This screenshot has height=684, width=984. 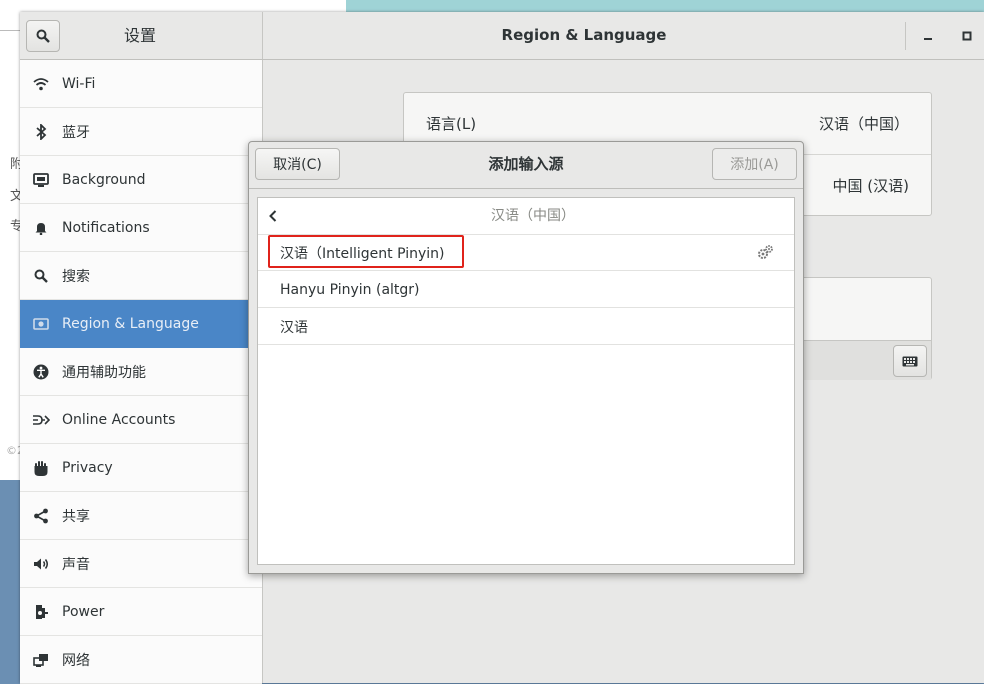 What do you see at coordinates (139, 35) in the screenshot?
I see `sidebar-title: 设置` at bounding box center [139, 35].